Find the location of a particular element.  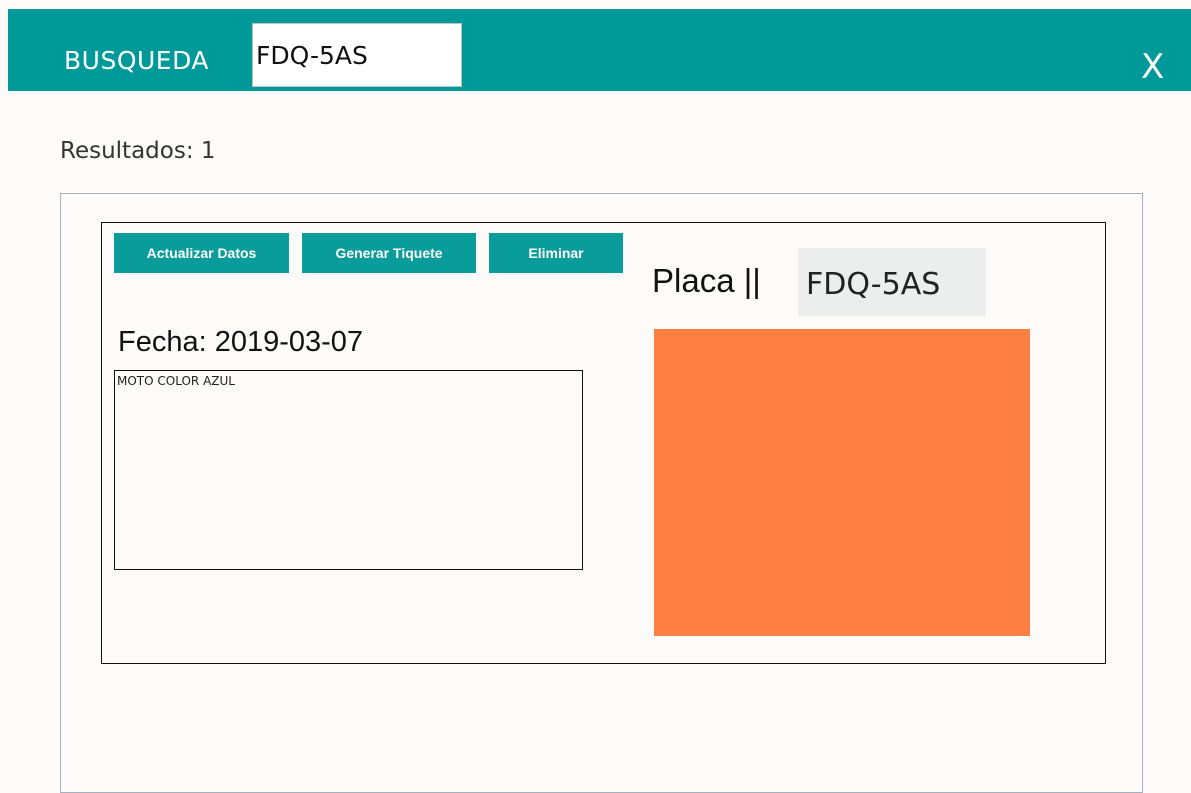

plate-label: Placa || is located at coordinates (706, 280).